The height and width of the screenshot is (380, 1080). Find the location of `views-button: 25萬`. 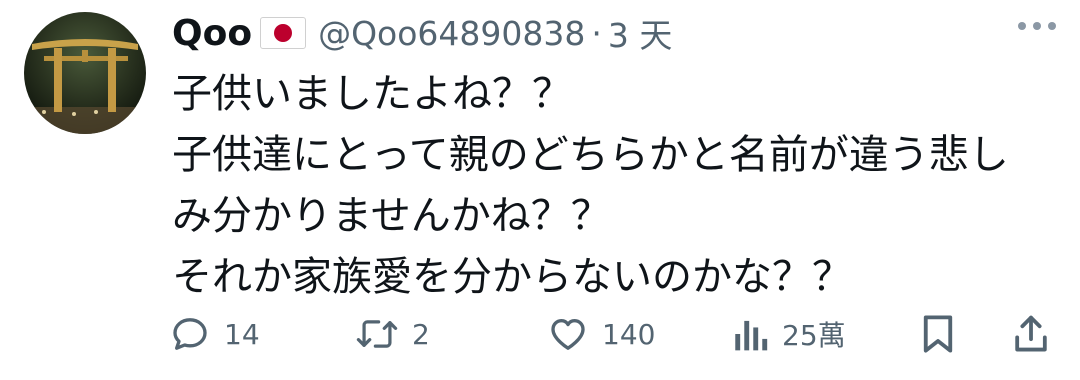

views-button: 25萬 is located at coordinates (789, 334).